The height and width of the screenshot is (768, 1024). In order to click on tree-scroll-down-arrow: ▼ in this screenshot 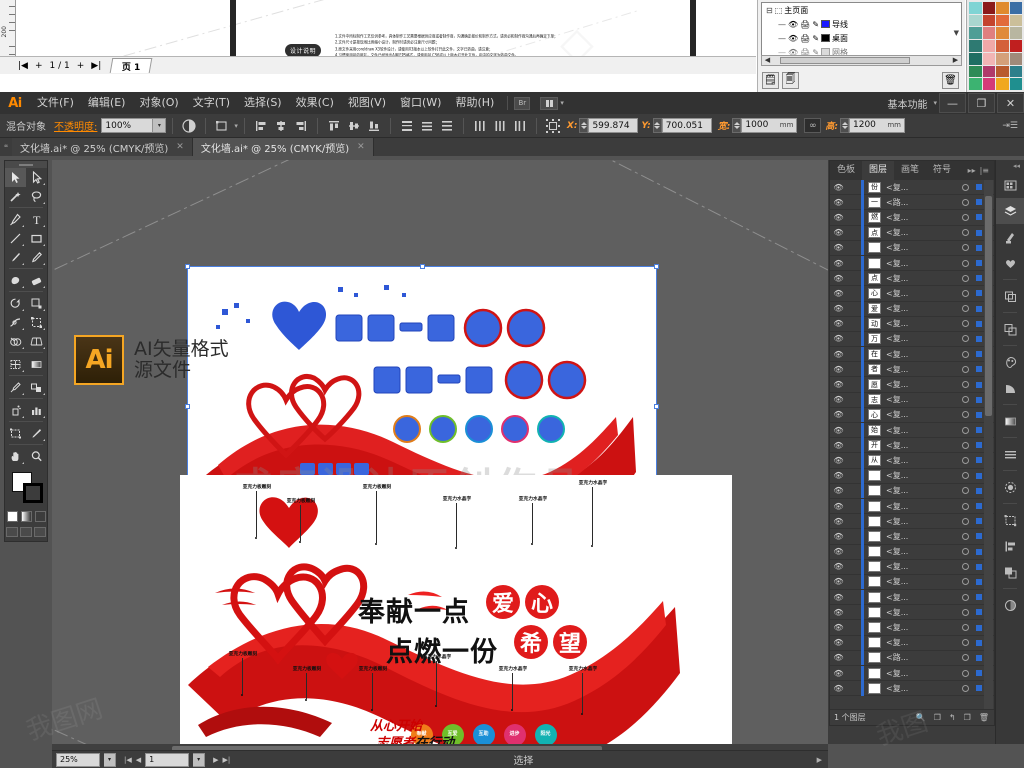, I will do `click(956, 33)`.